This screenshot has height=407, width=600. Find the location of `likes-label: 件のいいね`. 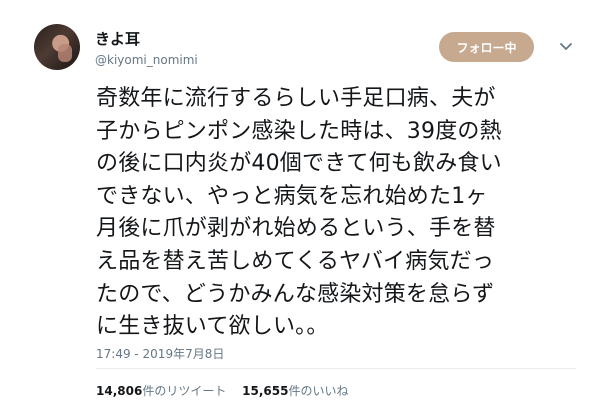

likes-label: 件のいいね is located at coordinates (318, 391).